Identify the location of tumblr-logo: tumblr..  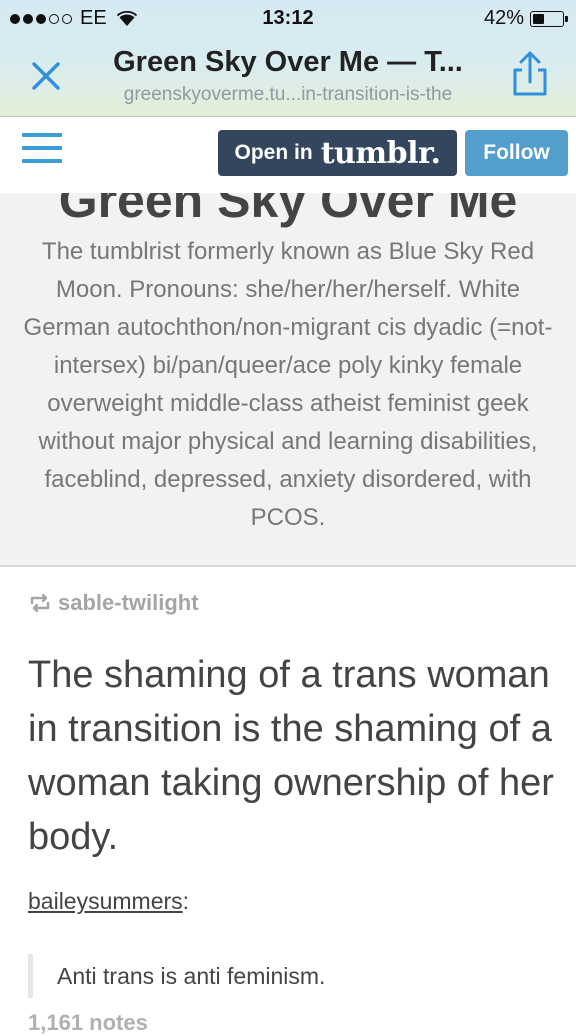
(380, 153).